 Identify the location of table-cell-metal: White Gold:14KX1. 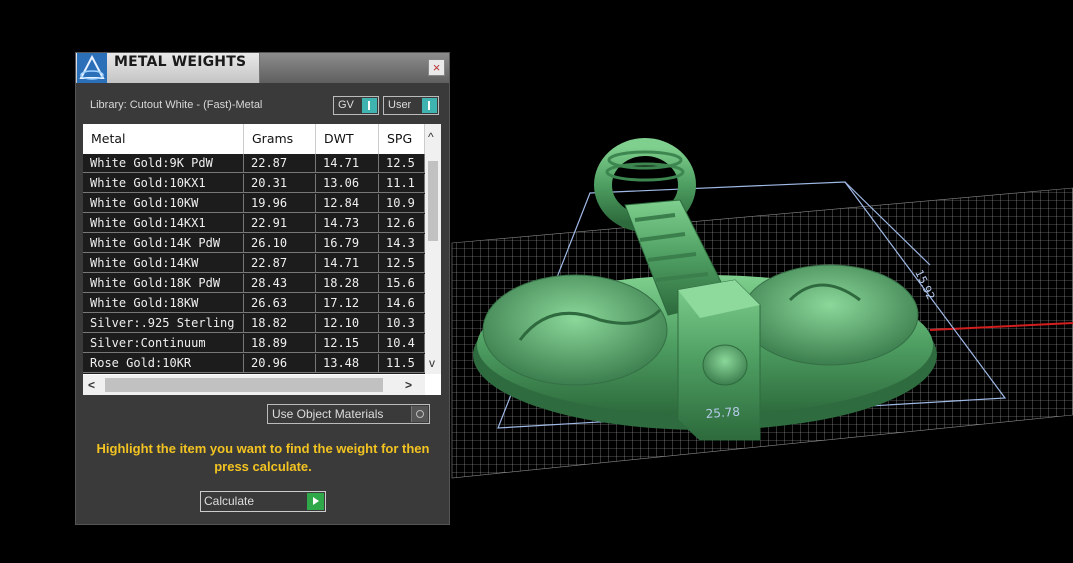
(163, 223).